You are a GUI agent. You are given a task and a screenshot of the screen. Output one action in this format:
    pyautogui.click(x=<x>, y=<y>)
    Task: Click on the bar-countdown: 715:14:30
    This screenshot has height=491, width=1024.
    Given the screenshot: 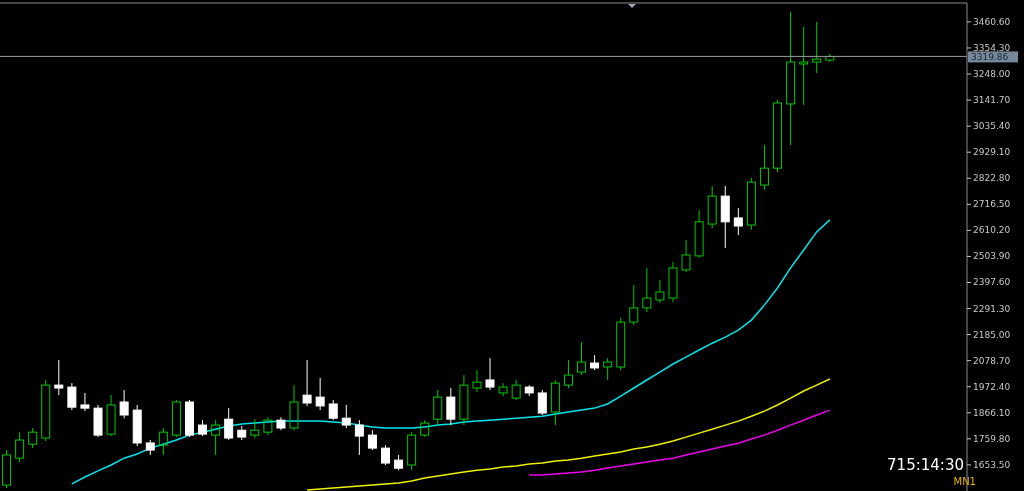 What is the action you would take?
    pyautogui.click(x=925, y=465)
    